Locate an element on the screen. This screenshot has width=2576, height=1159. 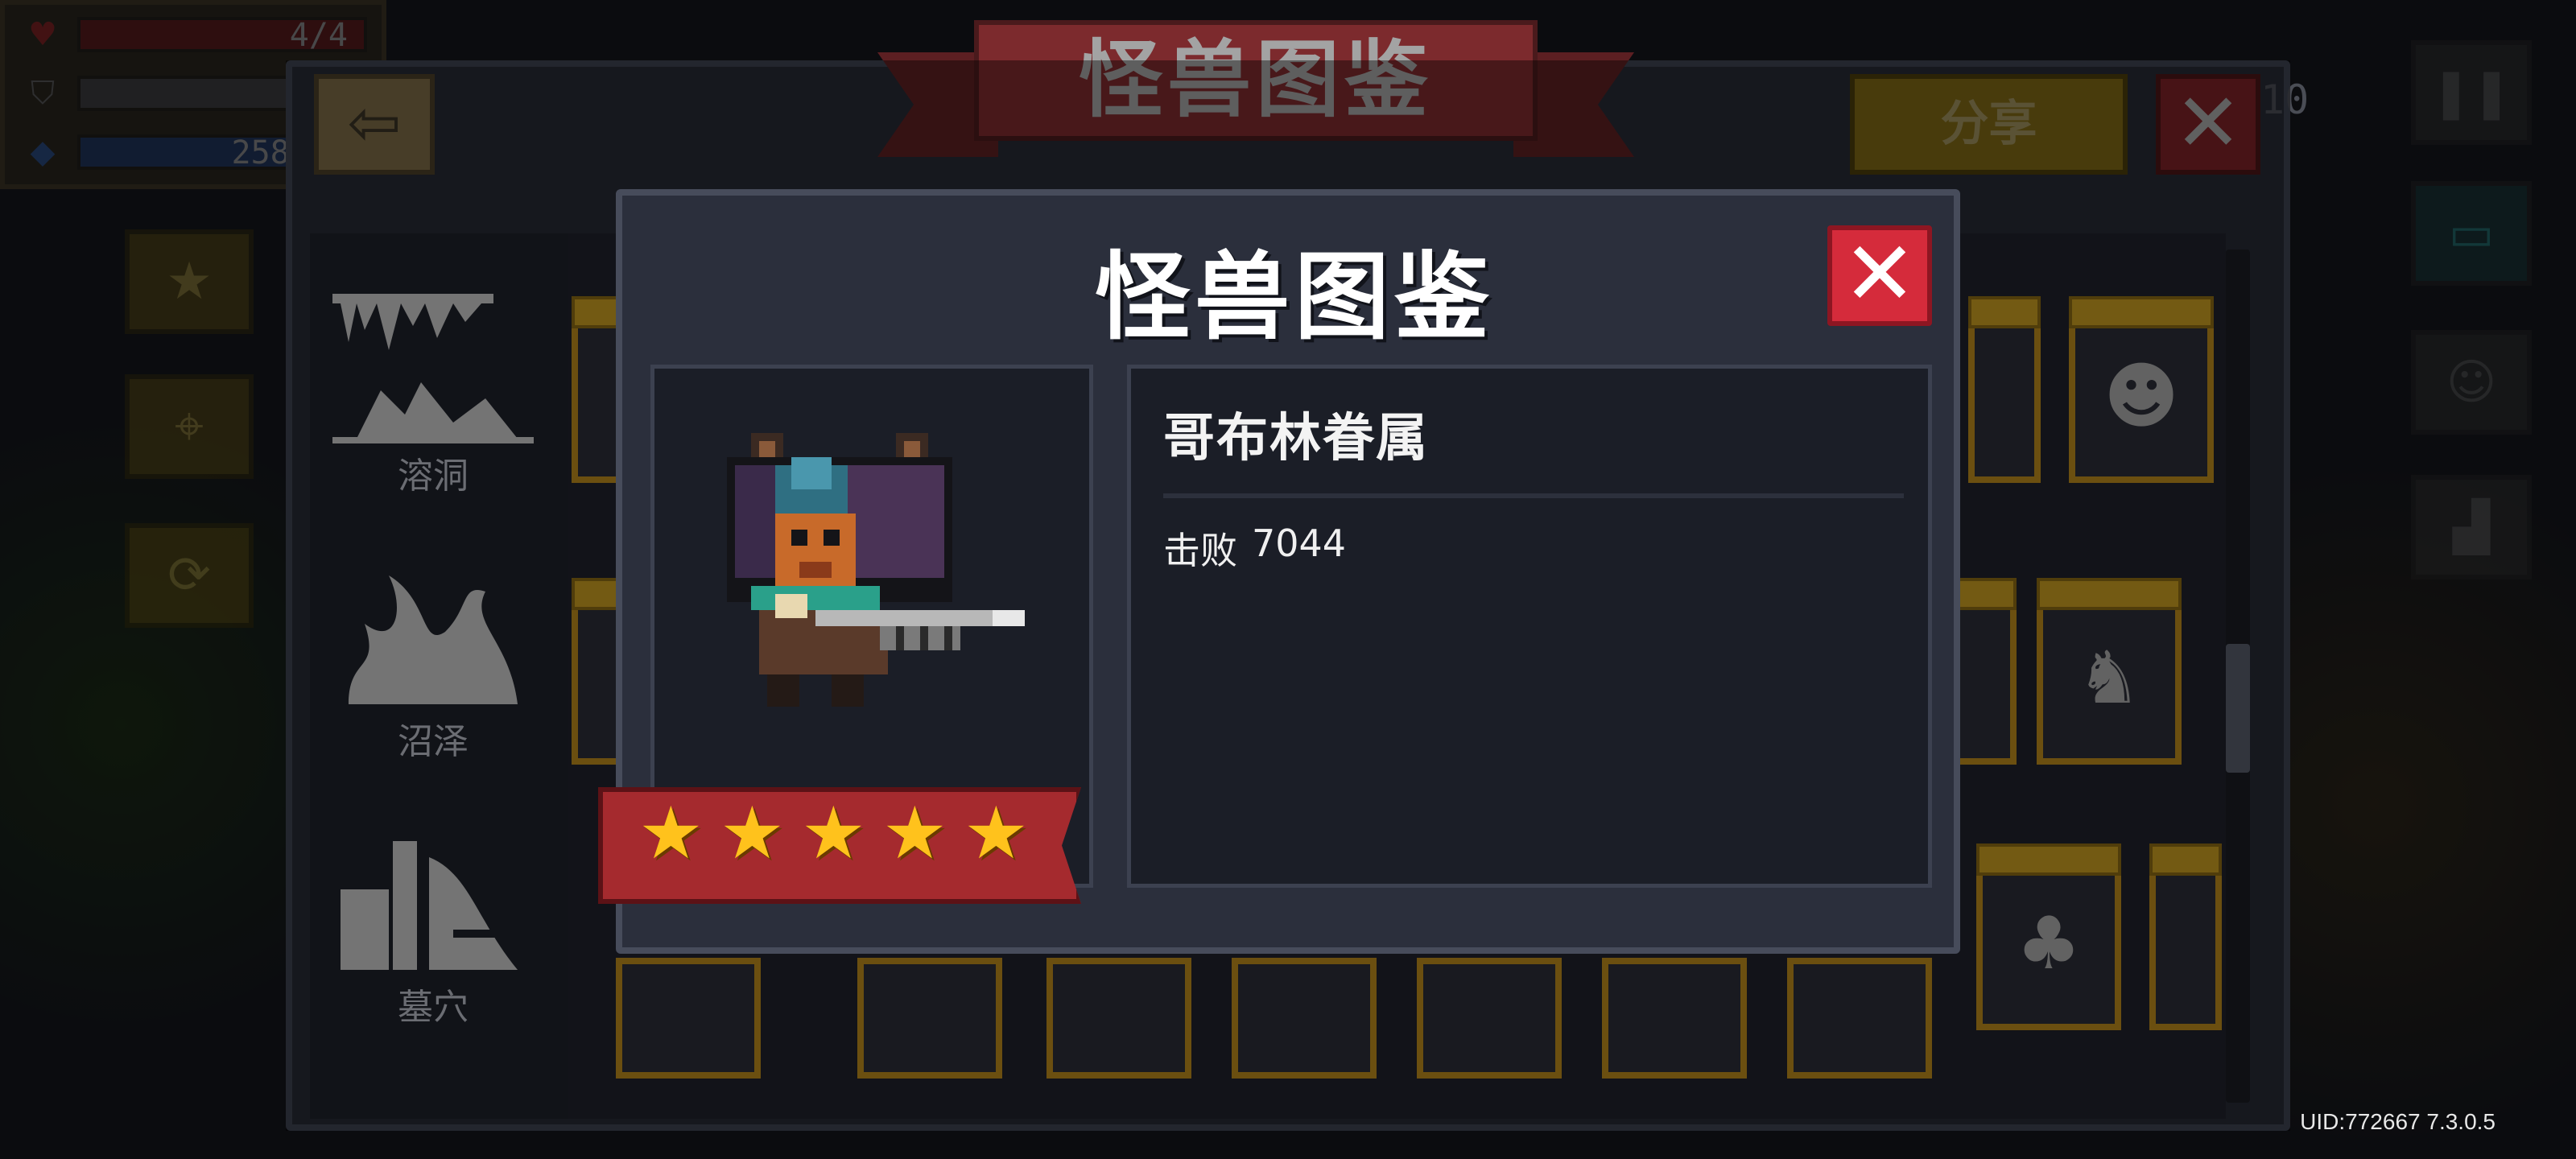
monster-thumbnail-icon: ☻ is located at coordinates (2141, 396).